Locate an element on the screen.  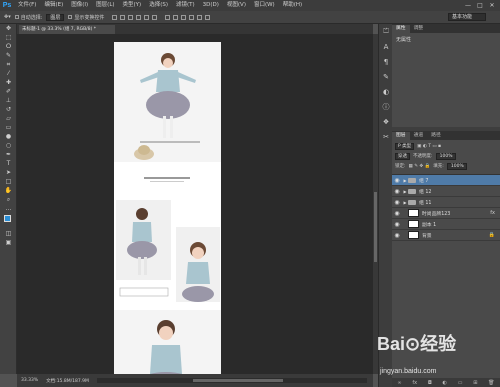
add-mask-icon: ◘ is located at coordinates (430, 383).